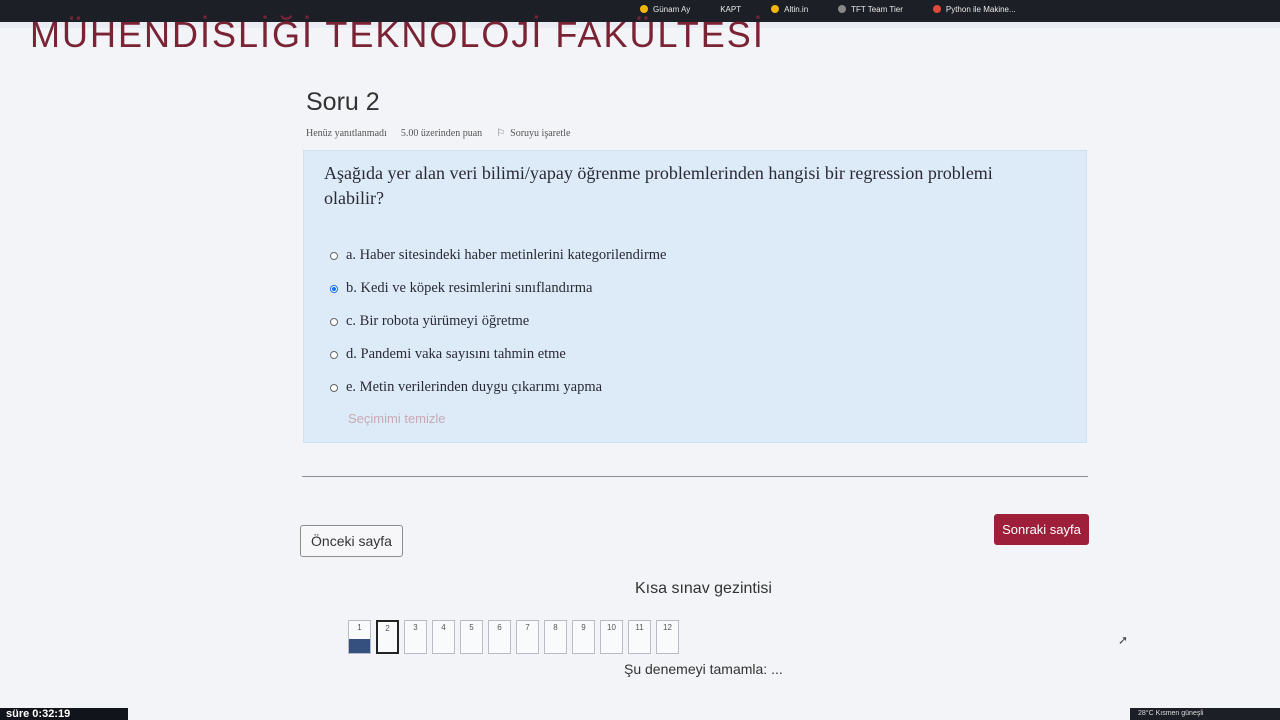 The width and height of the screenshot is (1280, 720). I want to click on nav-page-1: 1, so click(359, 637).